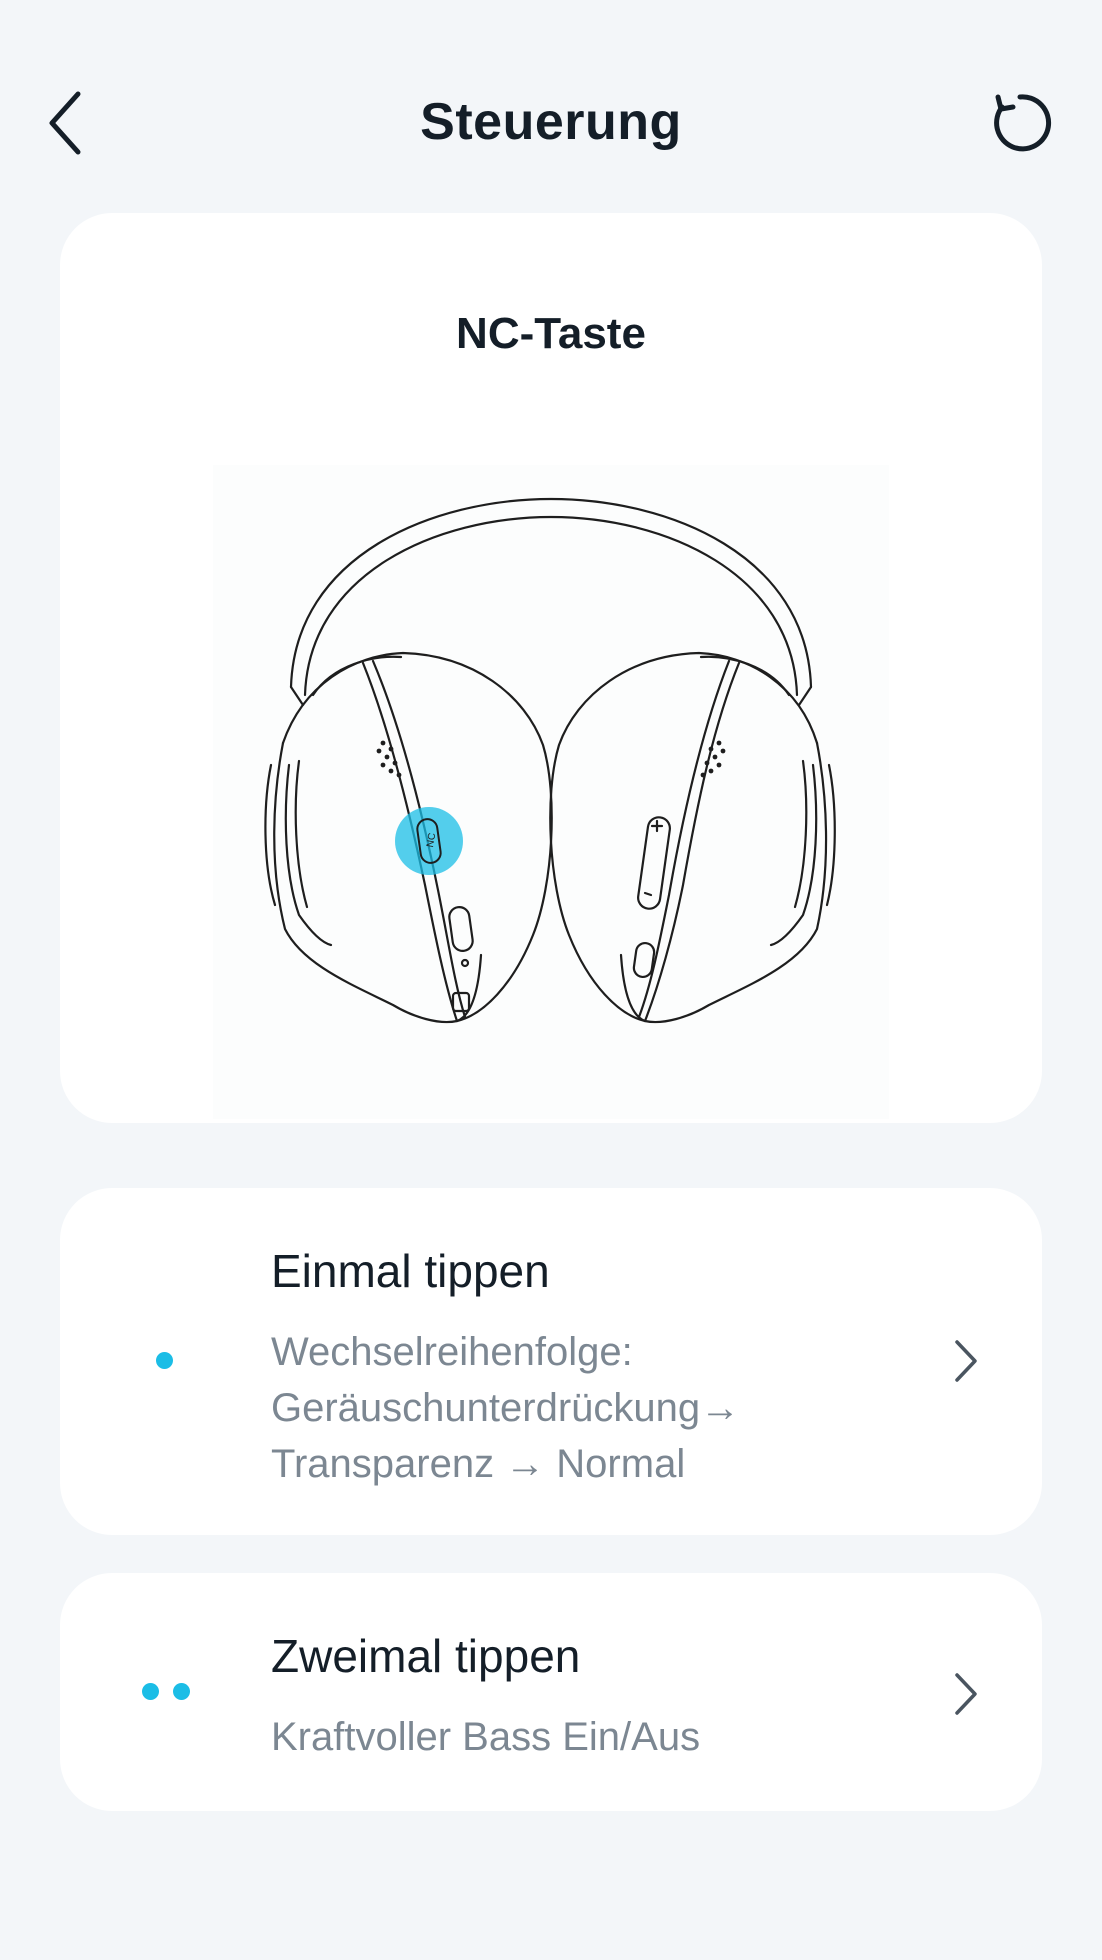 Image resolution: width=1102 pixels, height=1960 pixels. Describe the element at coordinates (1023, 123) in the screenshot. I see `reset-icon` at that location.